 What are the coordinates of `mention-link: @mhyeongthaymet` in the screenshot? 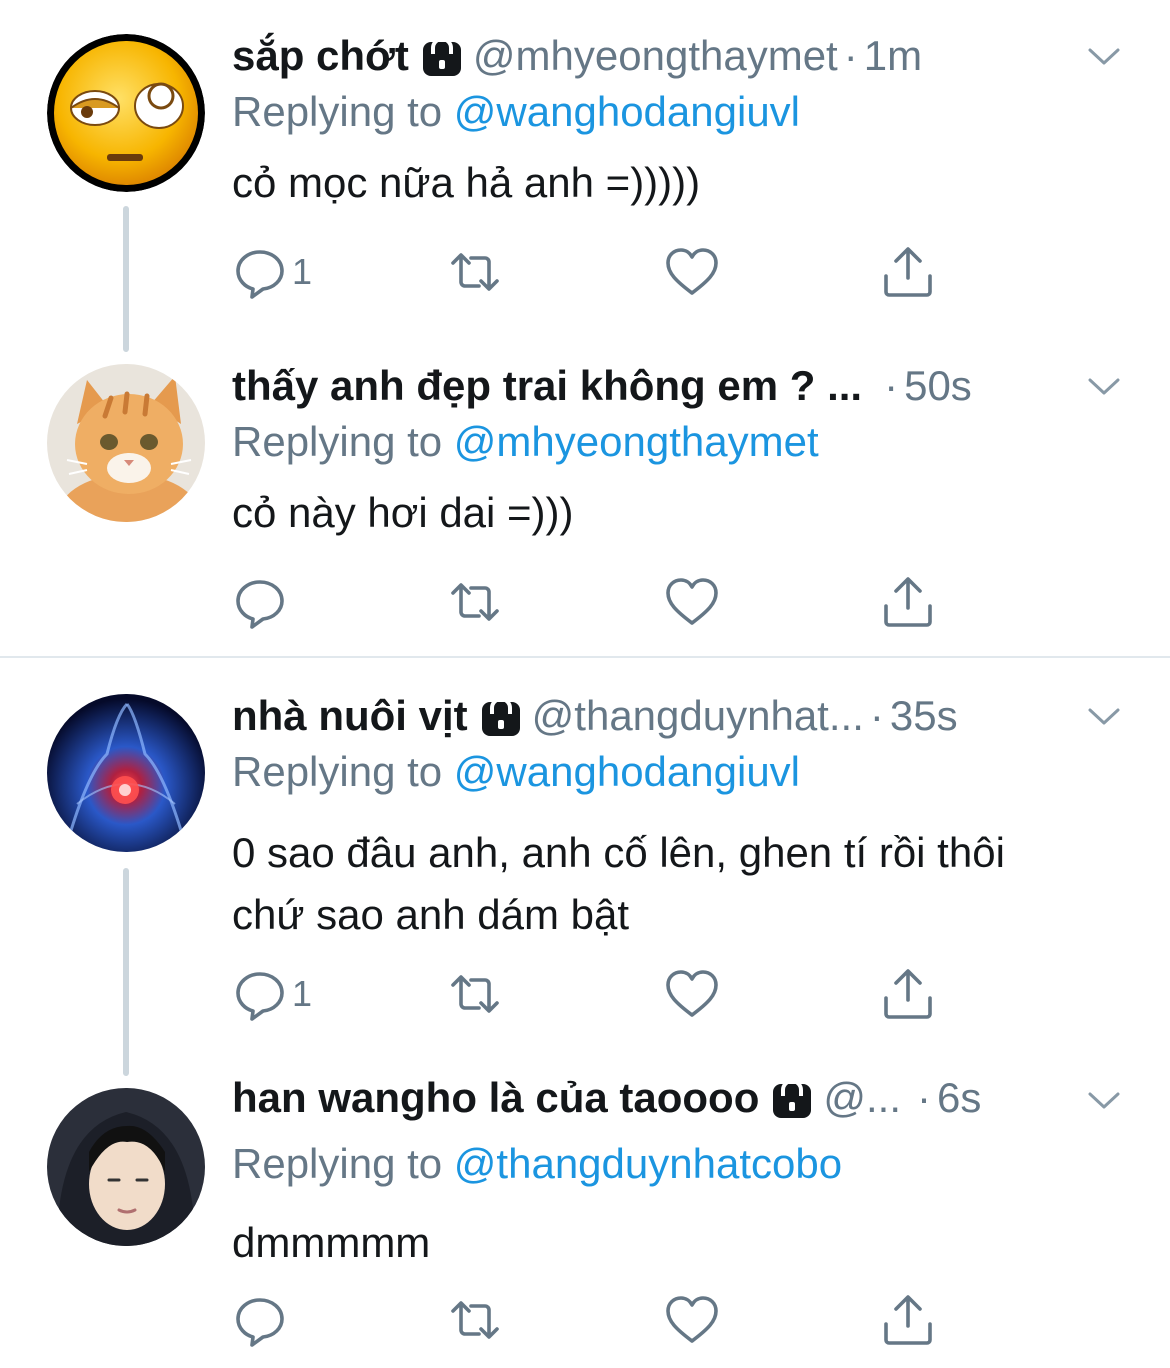 It's located at (636, 441).